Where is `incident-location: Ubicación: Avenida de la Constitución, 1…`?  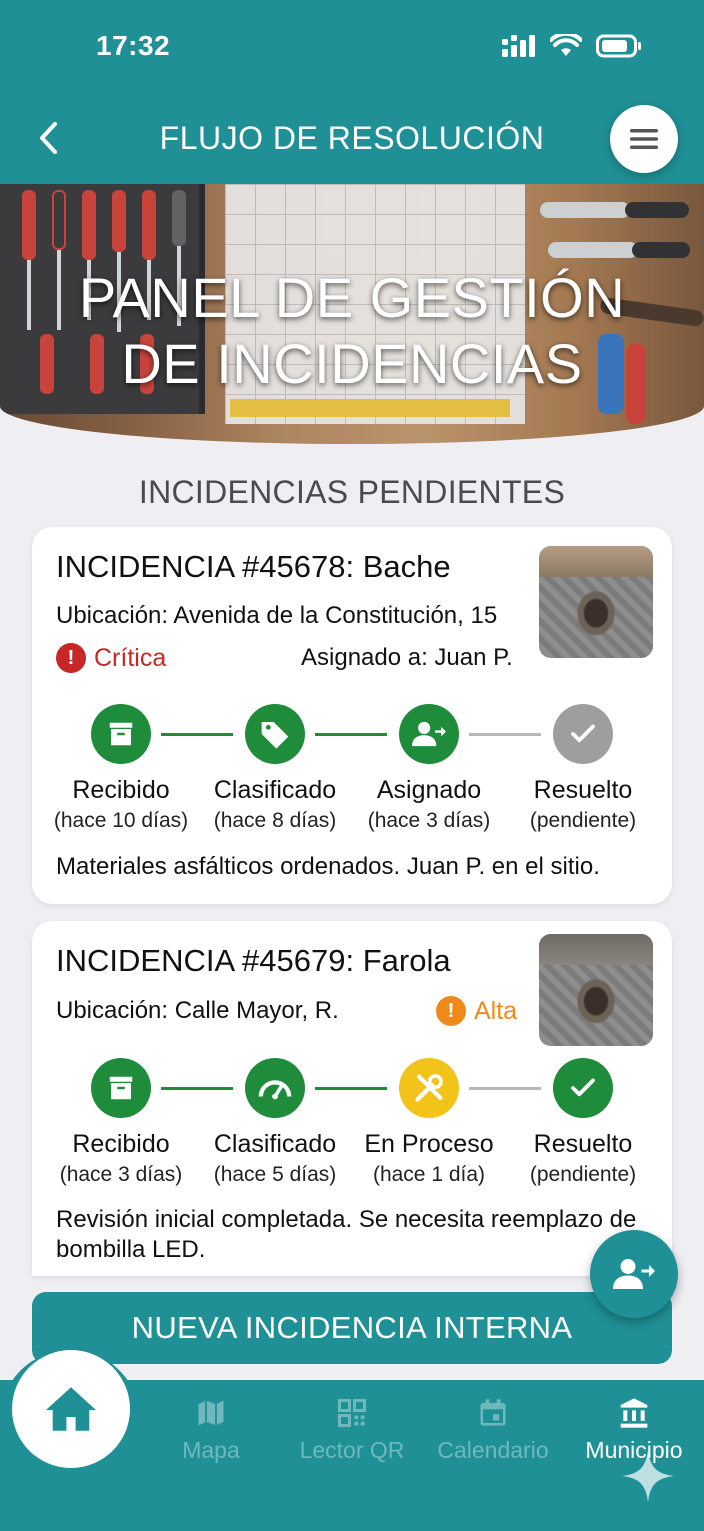 incident-location: Ubicación: Avenida de la Constitución, 1… is located at coordinates (277, 615).